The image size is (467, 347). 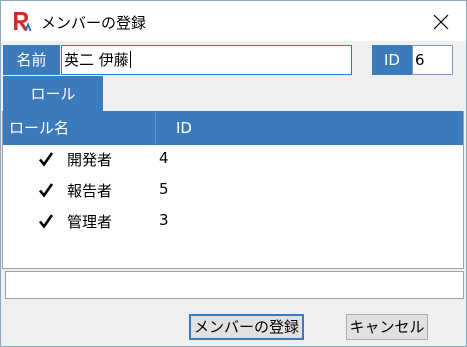 What do you see at coordinates (420, 60) in the screenshot?
I see `id-input-value: 6` at bounding box center [420, 60].